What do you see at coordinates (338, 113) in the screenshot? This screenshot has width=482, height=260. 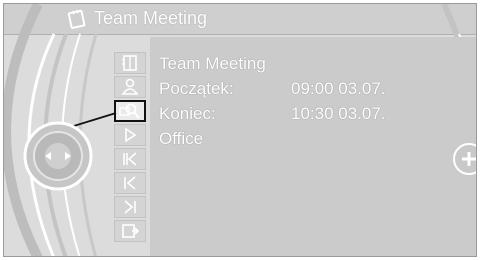 I see `end-value: 10:30 03.07.` at bounding box center [338, 113].